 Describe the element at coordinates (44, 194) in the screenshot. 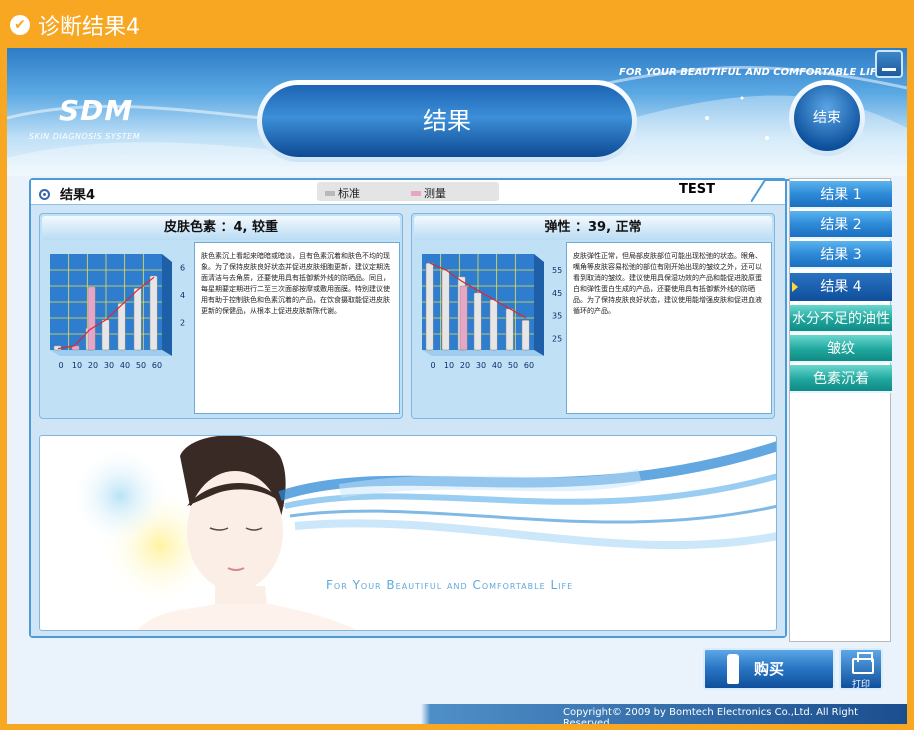

I see `target-icon` at that location.